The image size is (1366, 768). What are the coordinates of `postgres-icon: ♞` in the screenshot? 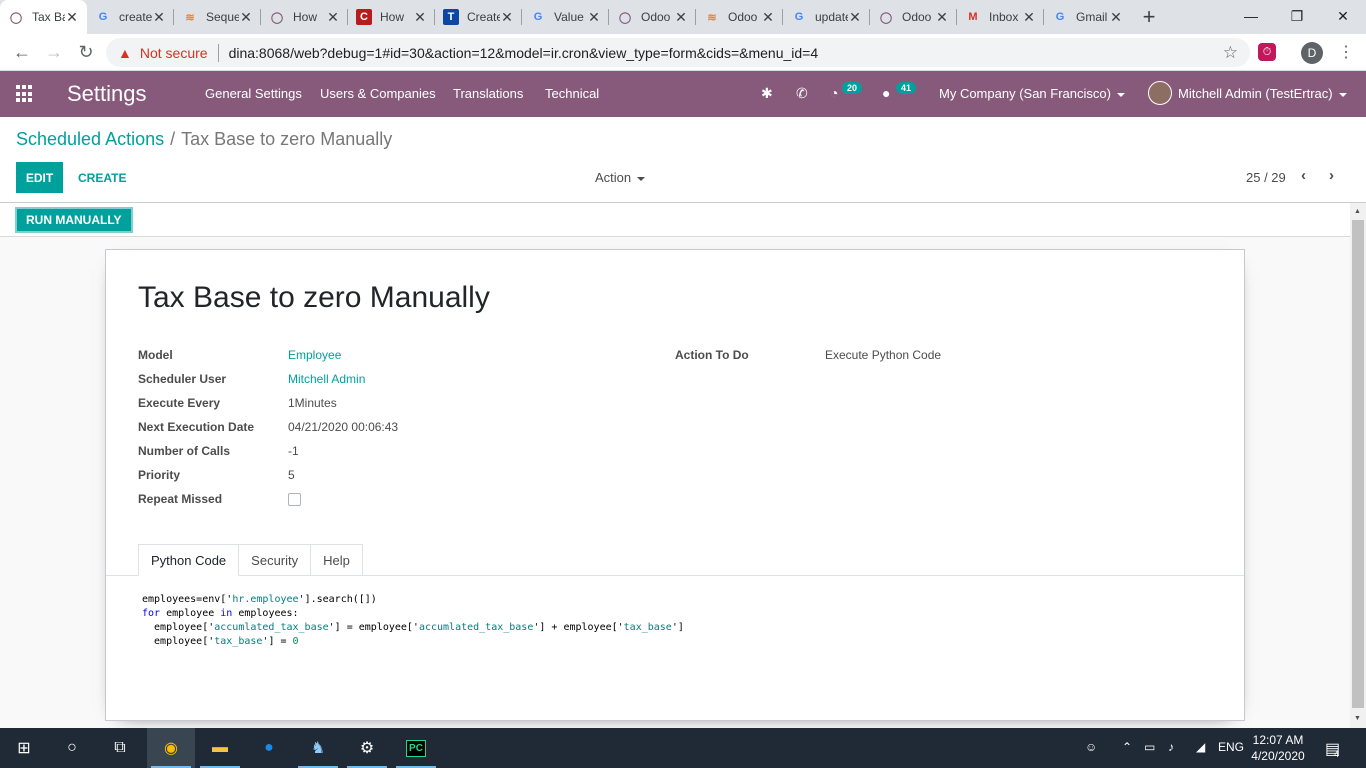 It's located at (318, 748).